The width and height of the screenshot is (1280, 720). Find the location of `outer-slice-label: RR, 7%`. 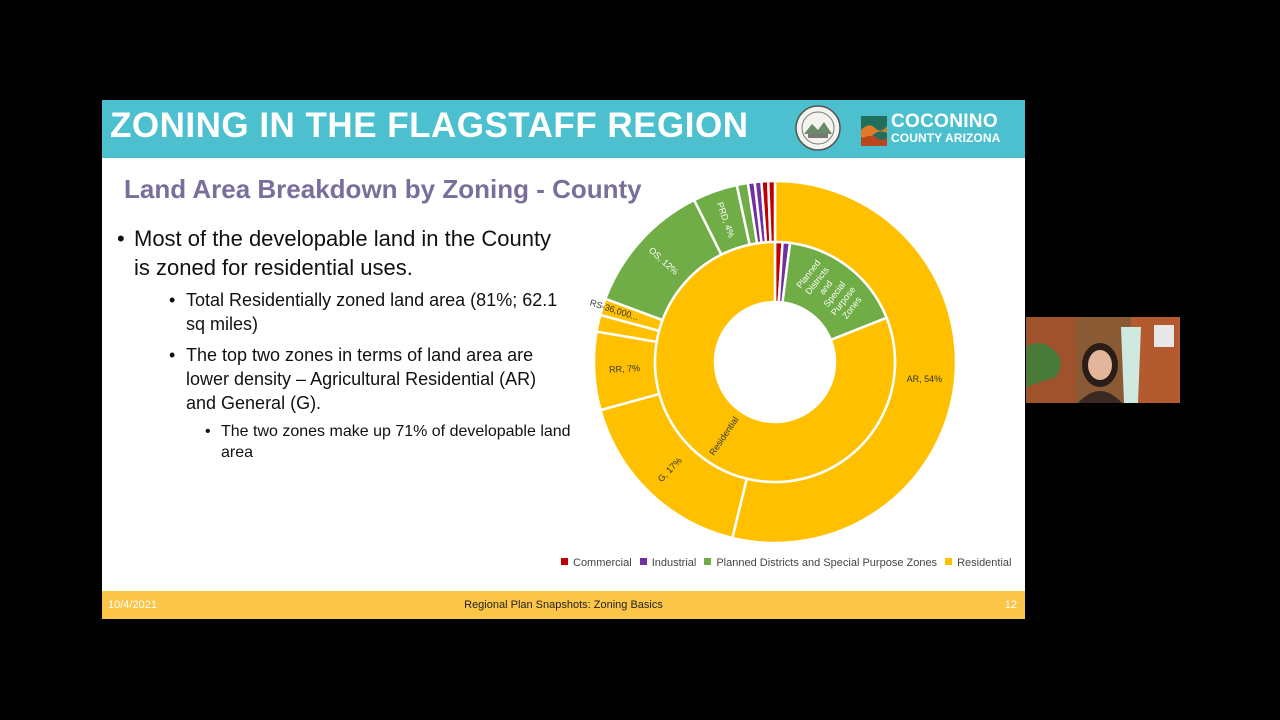

outer-slice-label: RR, 7% is located at coordinates (624, 369).